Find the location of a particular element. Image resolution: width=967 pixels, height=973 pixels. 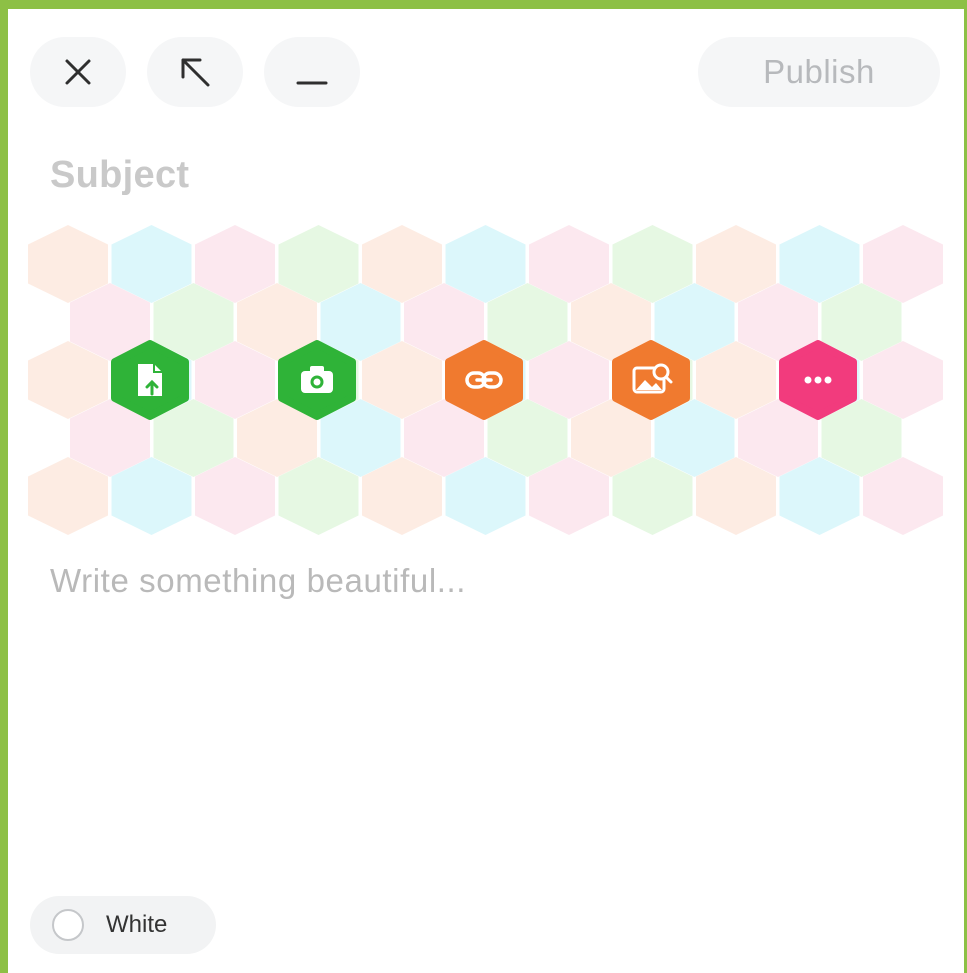

arrow-up-left-icon is located at coordinates (195, 72).